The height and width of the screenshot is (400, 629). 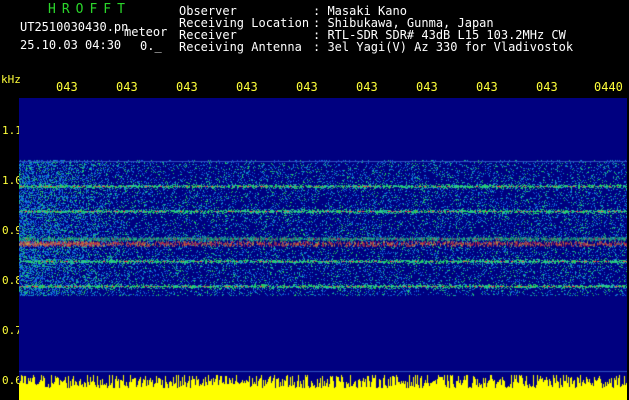 I want to click on datetime-label: 25.10.03 04:30, so click(x=71, y=45).